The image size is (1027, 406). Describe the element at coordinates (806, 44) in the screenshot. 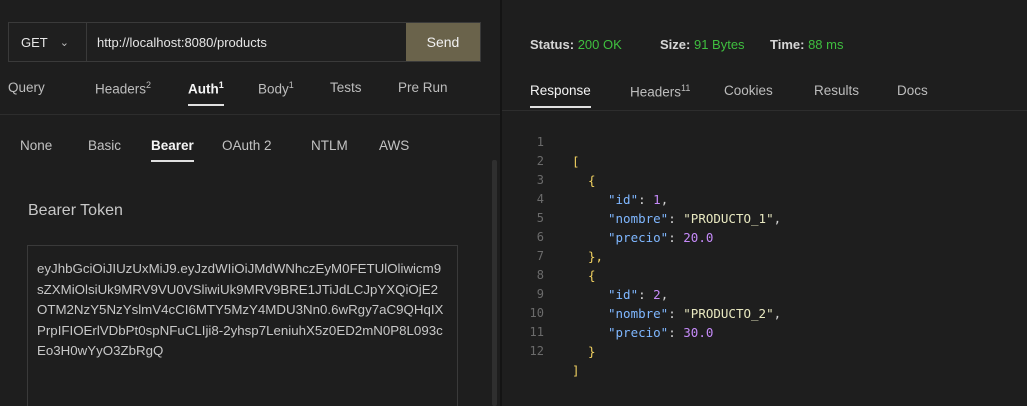

I see `time-indicator: Time: 88 ms` at that location.